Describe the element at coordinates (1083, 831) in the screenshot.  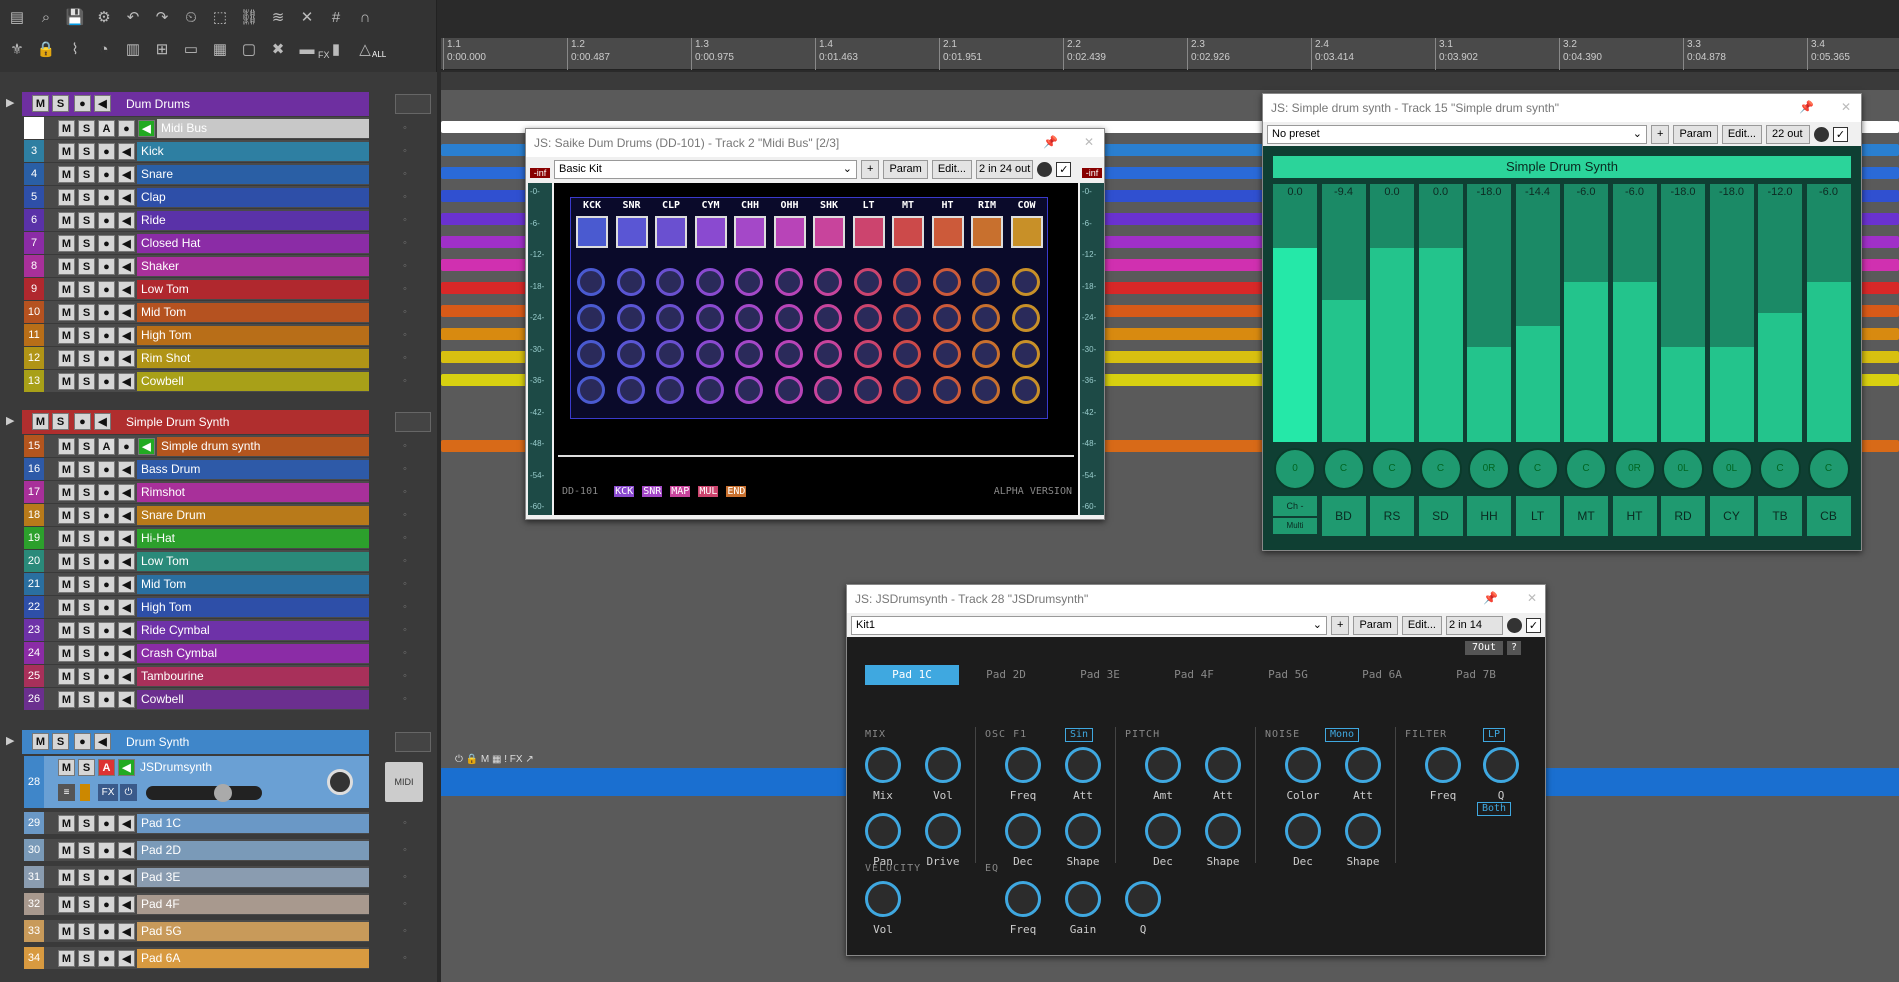
I see `osc-shape-knob` at that location.